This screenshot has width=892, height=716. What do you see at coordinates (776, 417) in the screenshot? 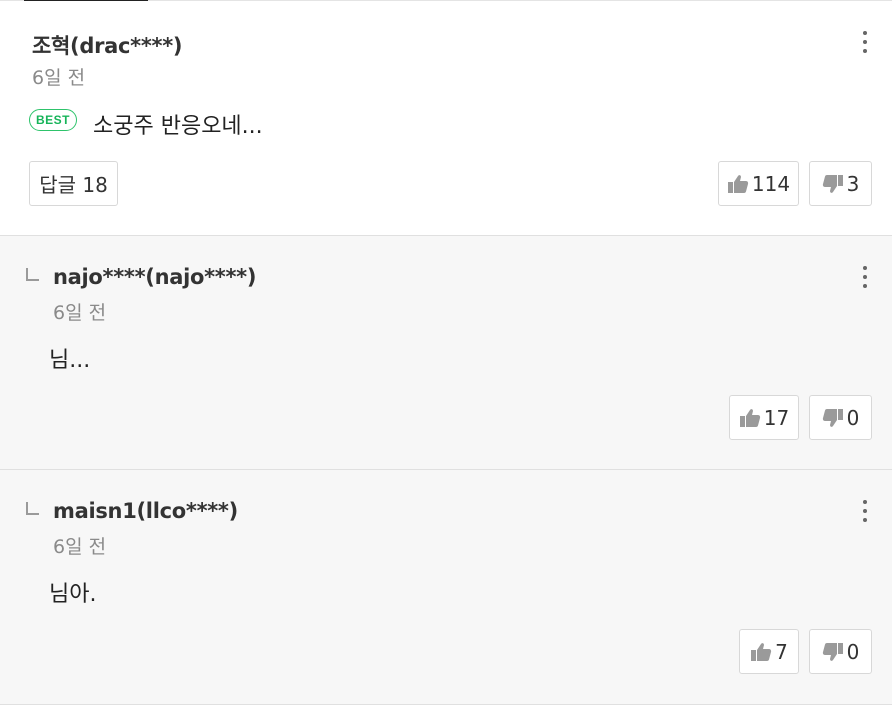
I see `like-count: 17` at bounding box center [776, 417].